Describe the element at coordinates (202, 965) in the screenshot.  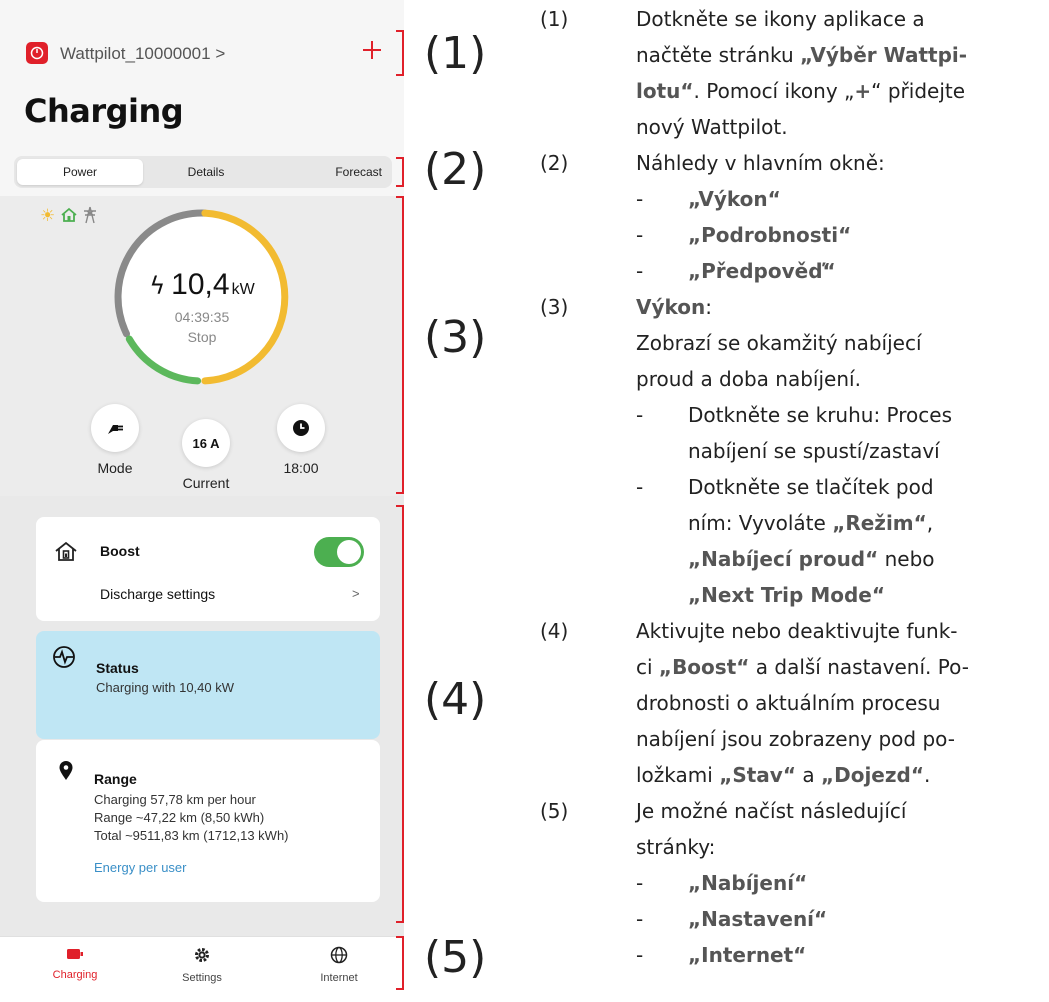
I see `nav-settings: Settings` at that location.